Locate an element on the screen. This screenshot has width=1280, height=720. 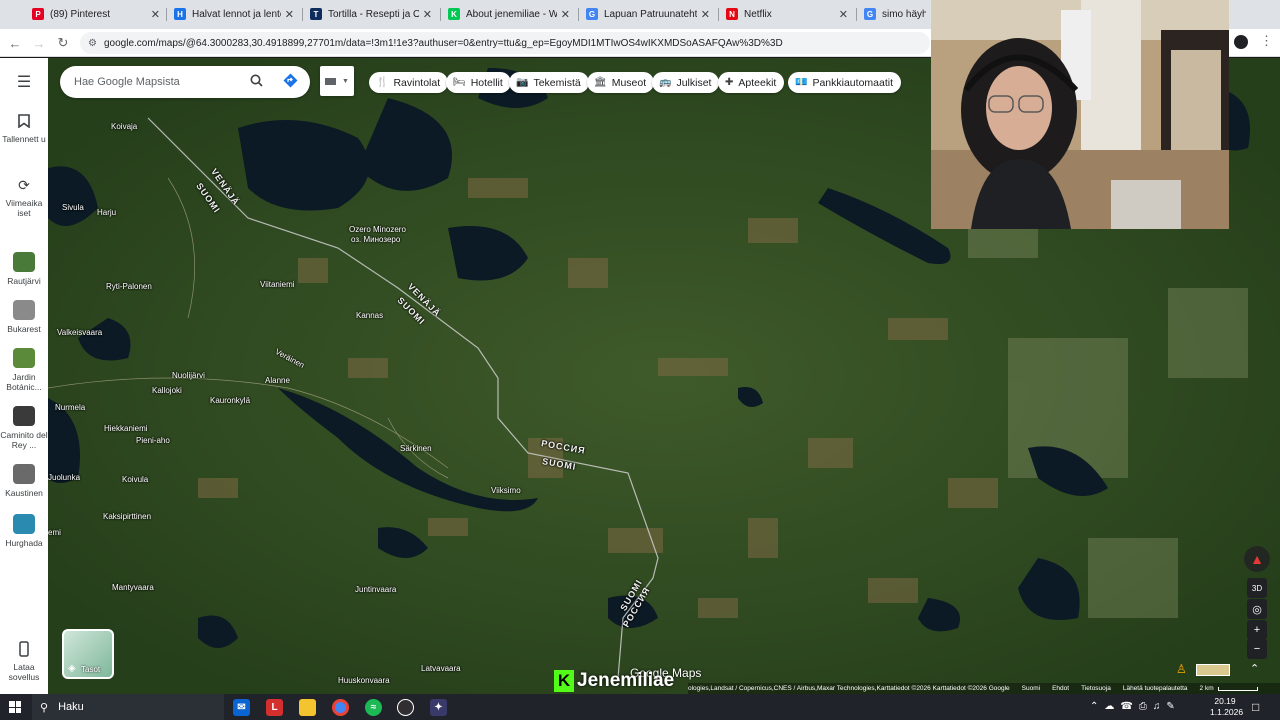
place-label: Pieni-aho is located at coordinates (153, 440).